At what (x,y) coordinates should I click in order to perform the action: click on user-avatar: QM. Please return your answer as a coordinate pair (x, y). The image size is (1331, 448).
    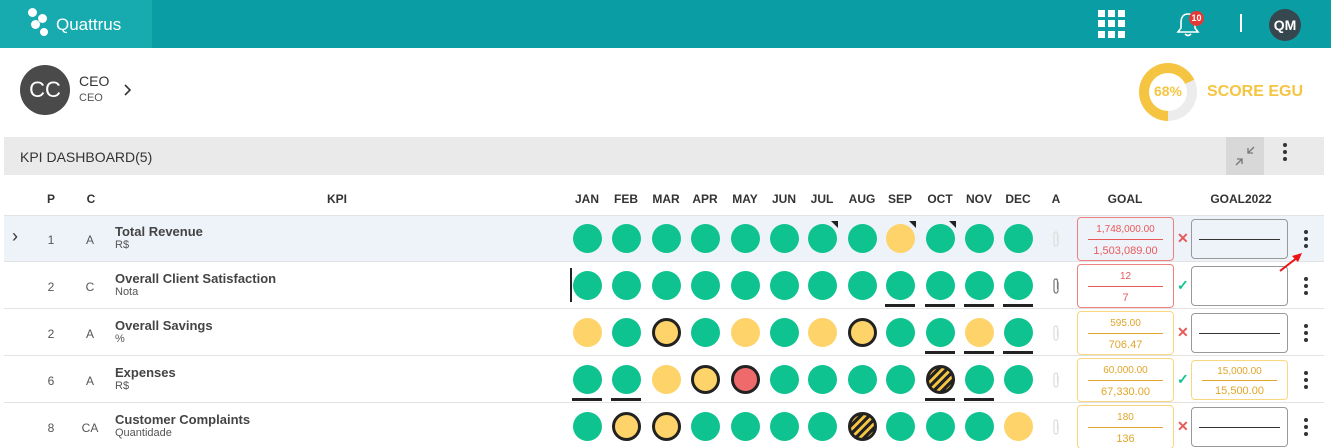
    Looking at the image, I should click on (1285, 25).